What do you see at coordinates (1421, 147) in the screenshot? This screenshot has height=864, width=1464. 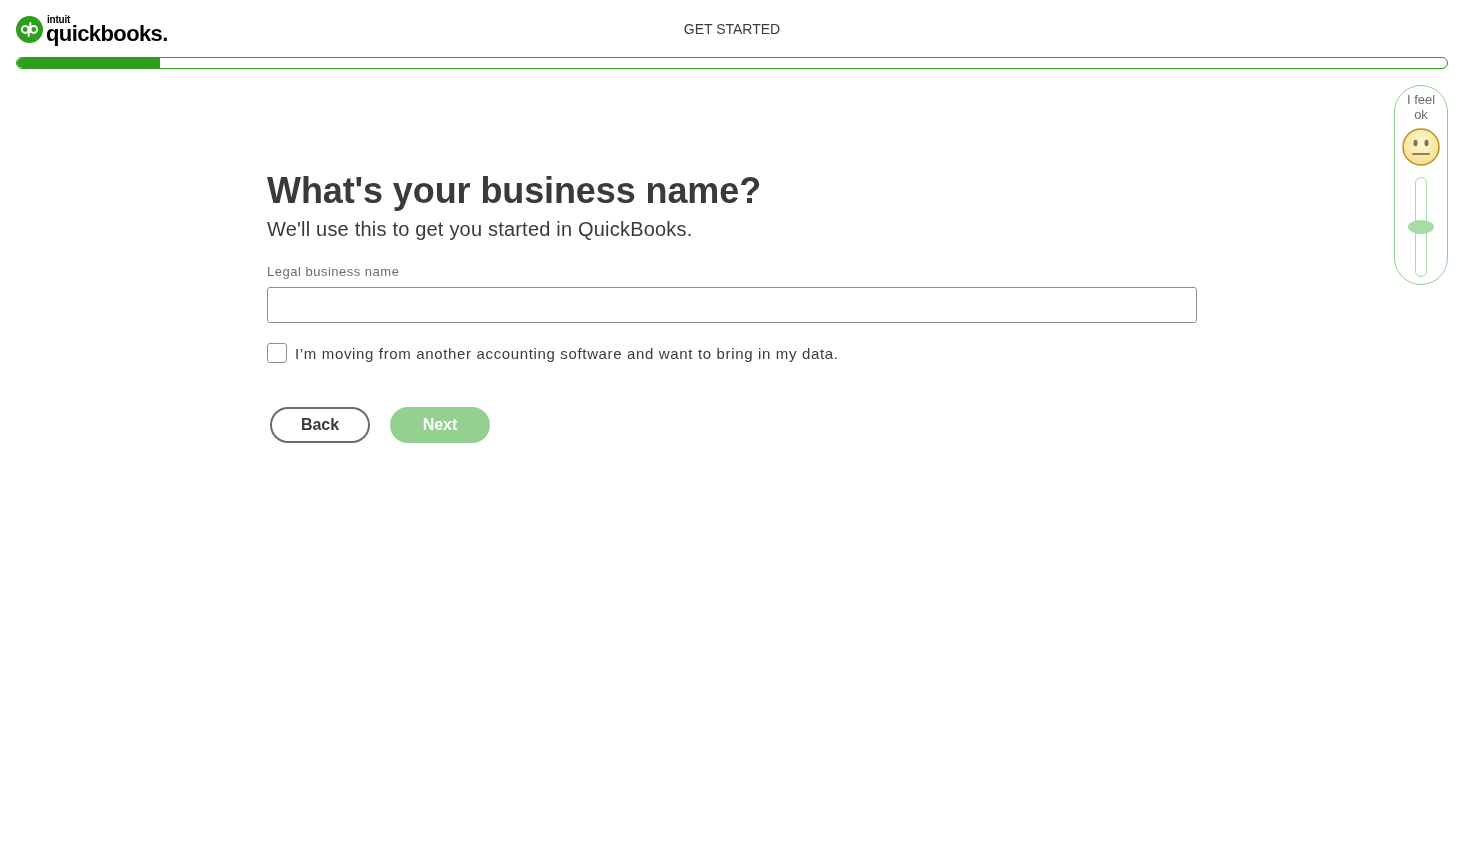 I see `face-icon` at bounding box center [1421, 147].